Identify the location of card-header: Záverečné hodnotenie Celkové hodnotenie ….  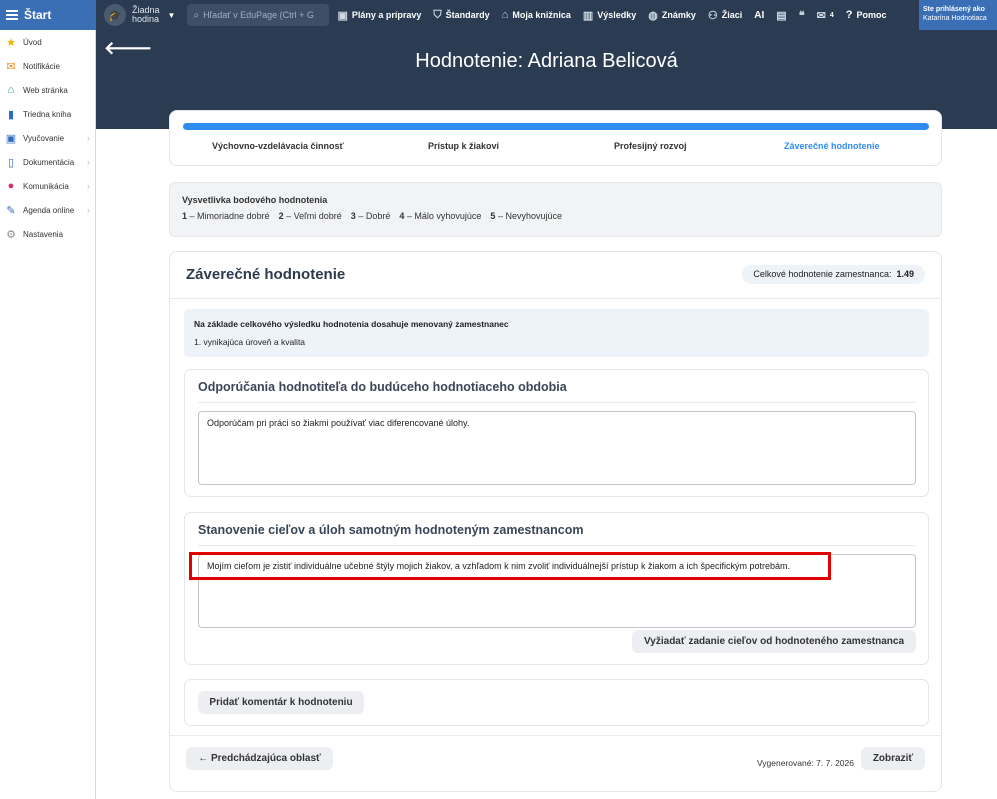
(555, 275).